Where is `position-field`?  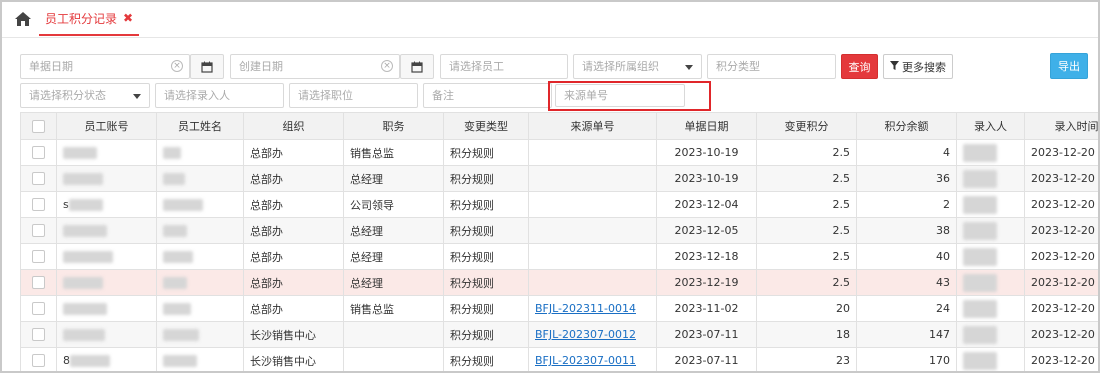 position-field is located at coordinates (353, 95).